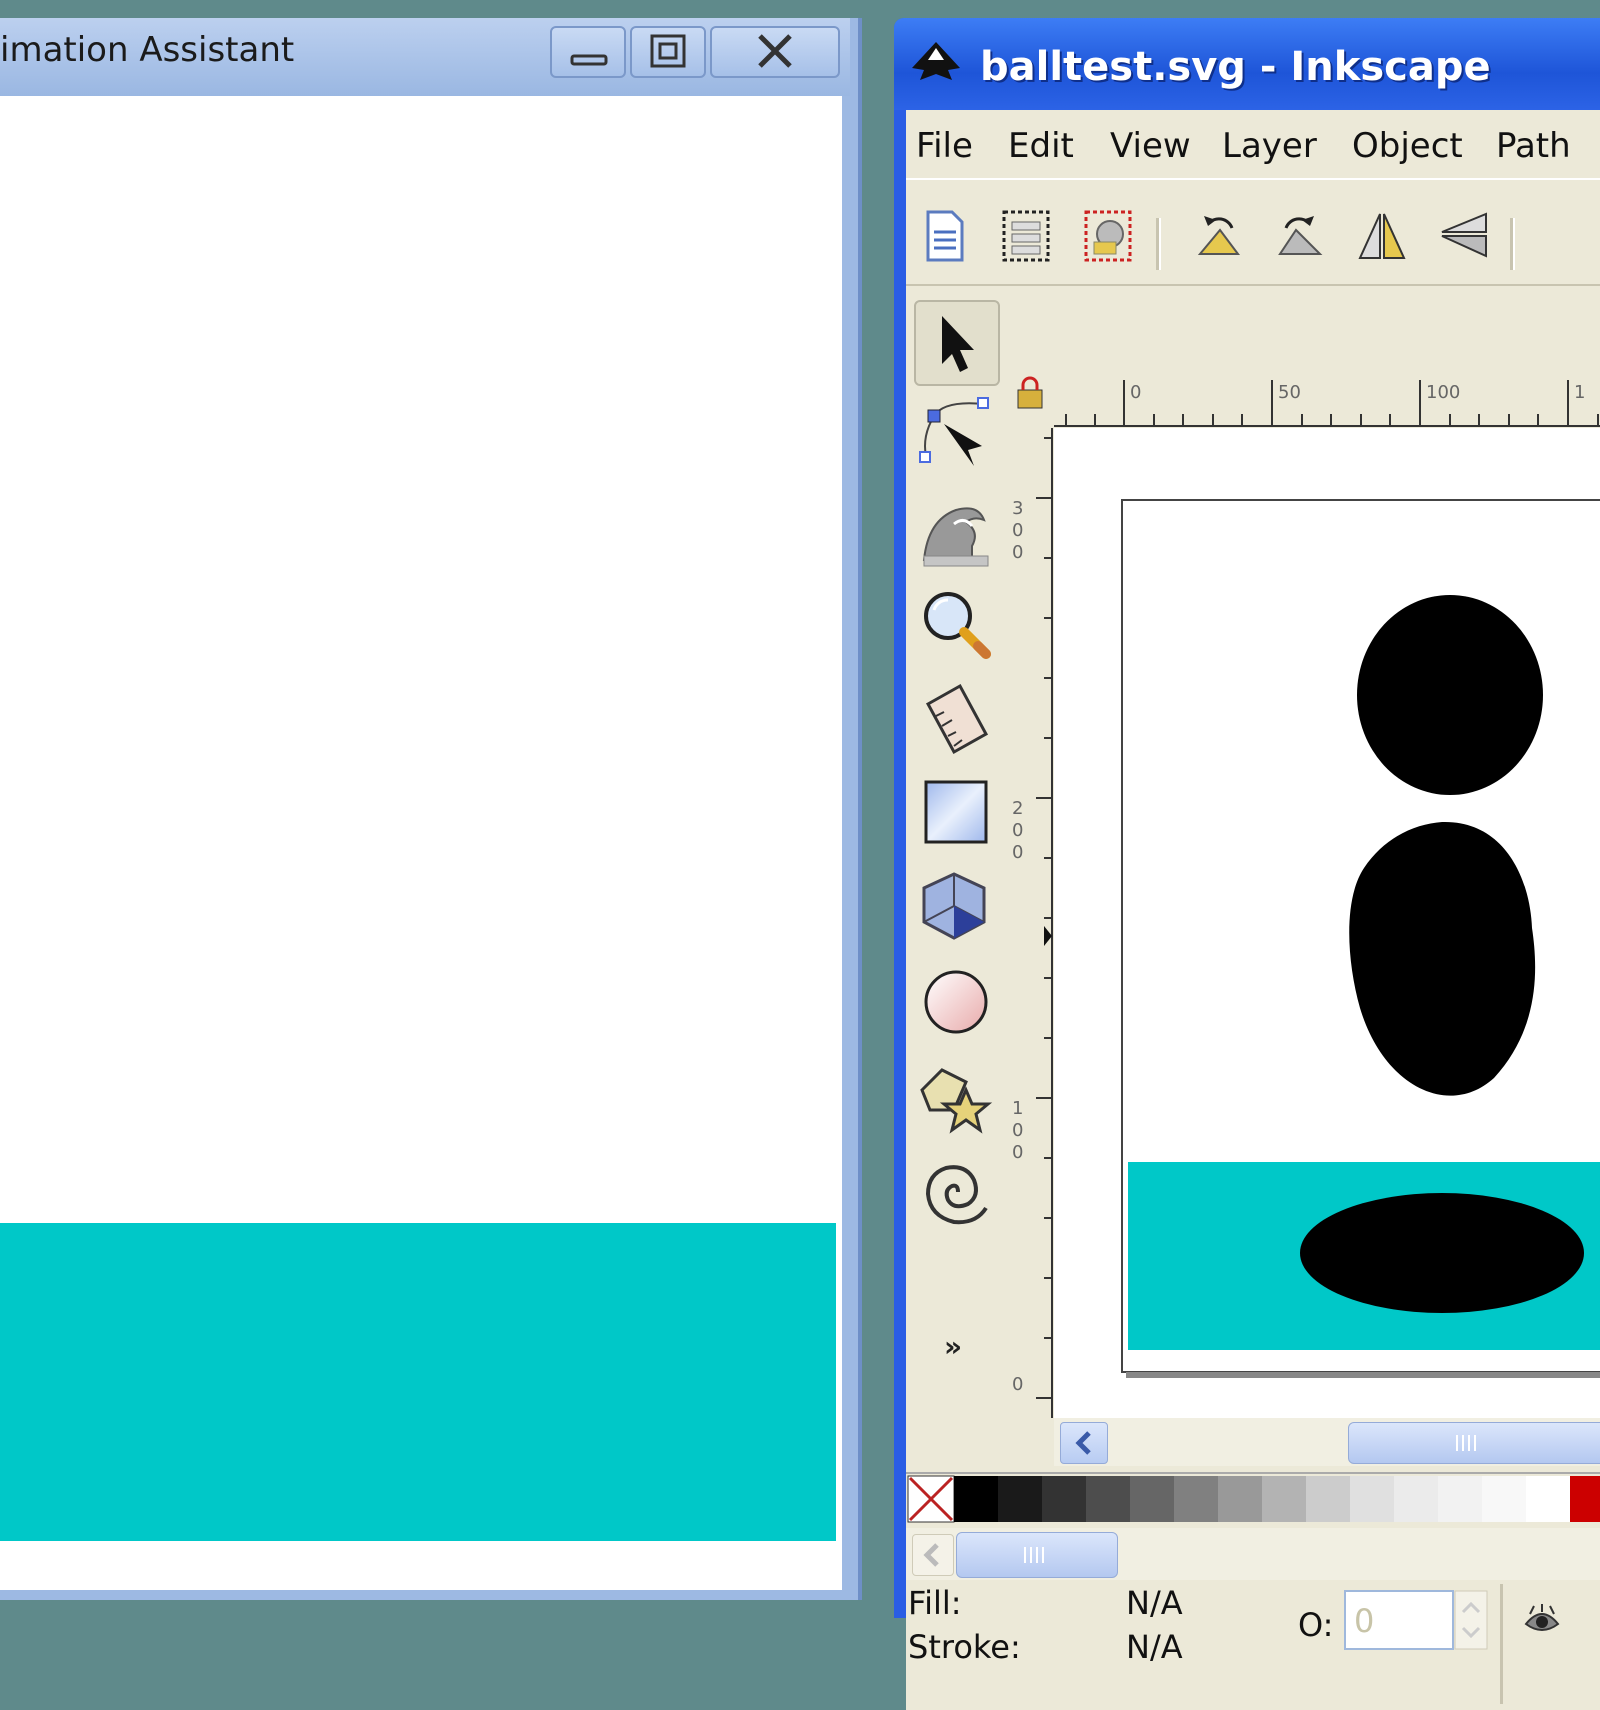 The width and height of the screenshot is (1600, 1710). What do you see at coordinates (1471, 1620) in the screenshot?
I see `opacity-spinner` at bounding box center [1471, 1620].